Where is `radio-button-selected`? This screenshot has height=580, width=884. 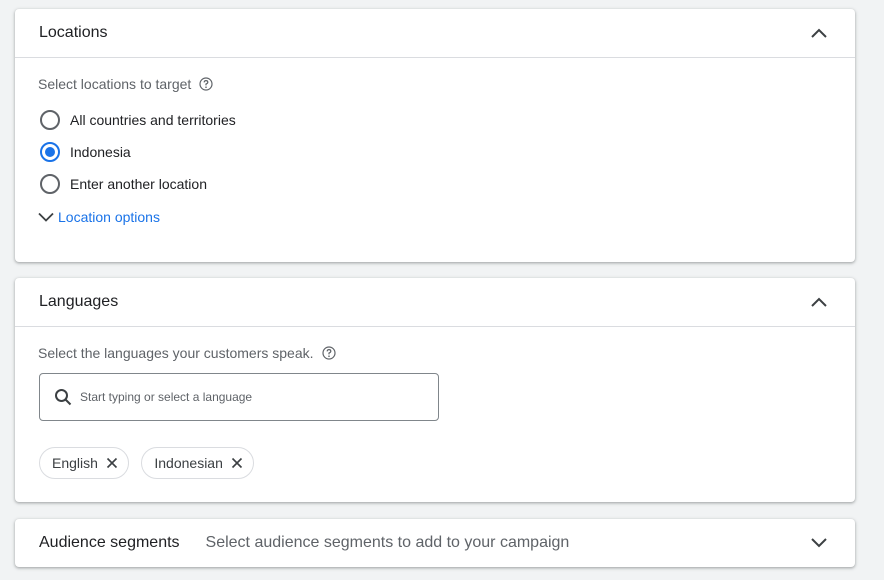 radio-button-selected is located at coordinates (50, 152).